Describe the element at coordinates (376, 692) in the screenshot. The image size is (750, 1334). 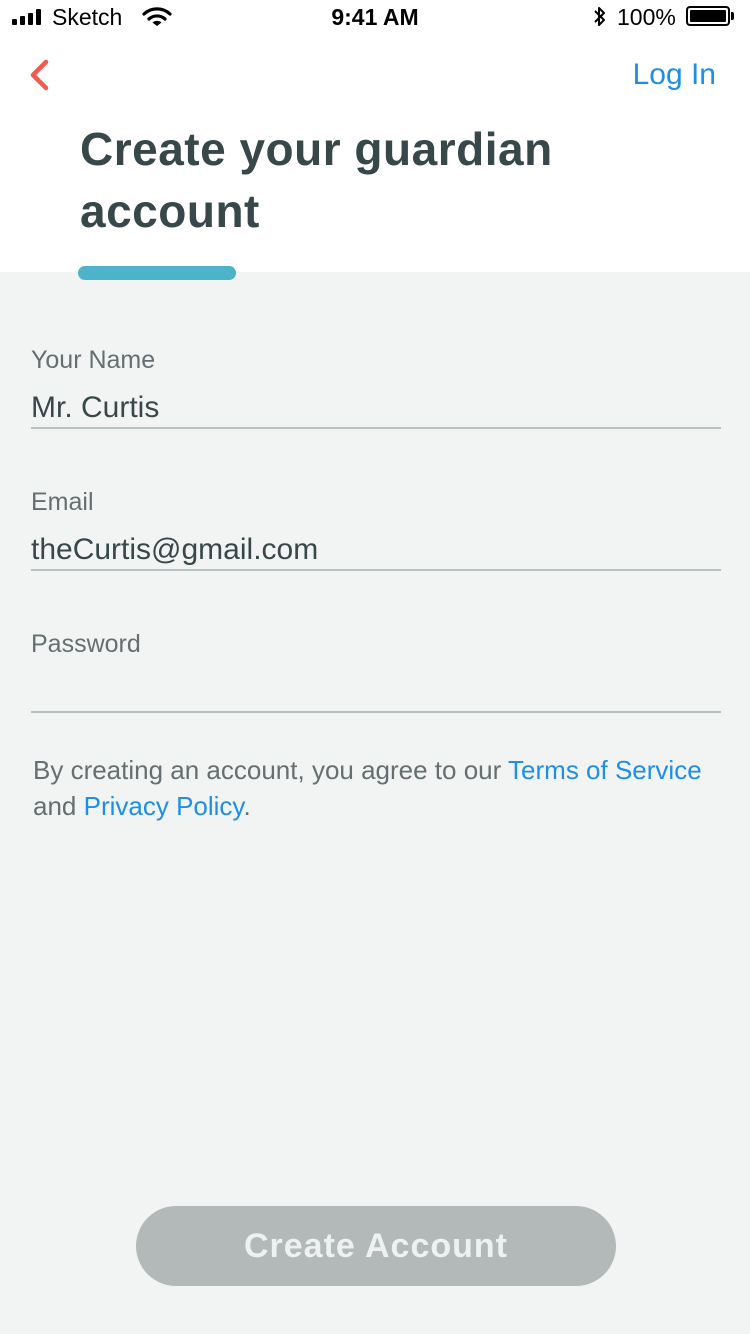
I see `password-input` at that location.